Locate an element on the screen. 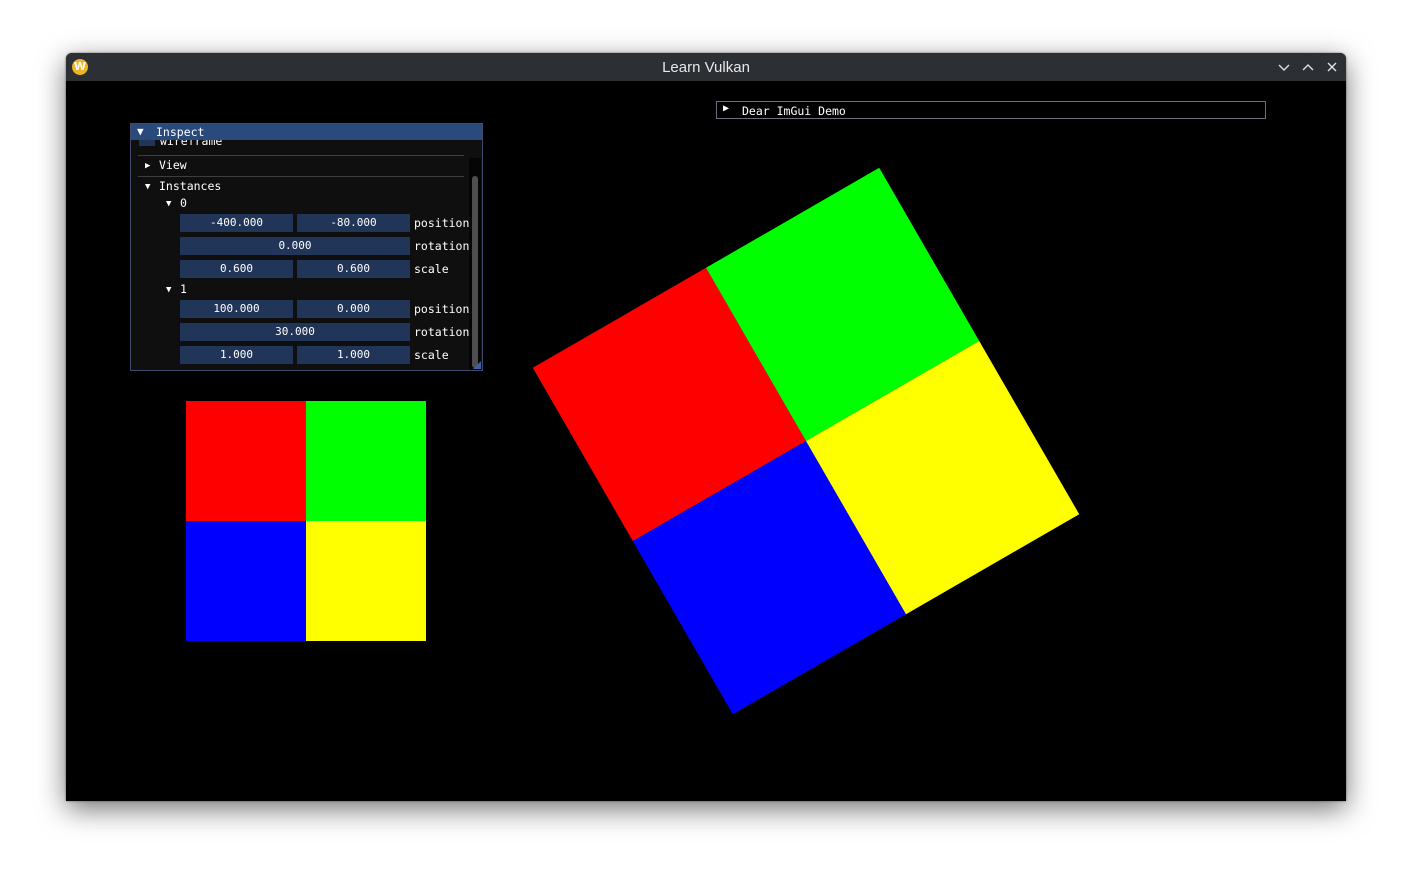 The width and height of the screenshot is (1412, 879). quad-bottom-left-blue is located at coordinates (246, 581).